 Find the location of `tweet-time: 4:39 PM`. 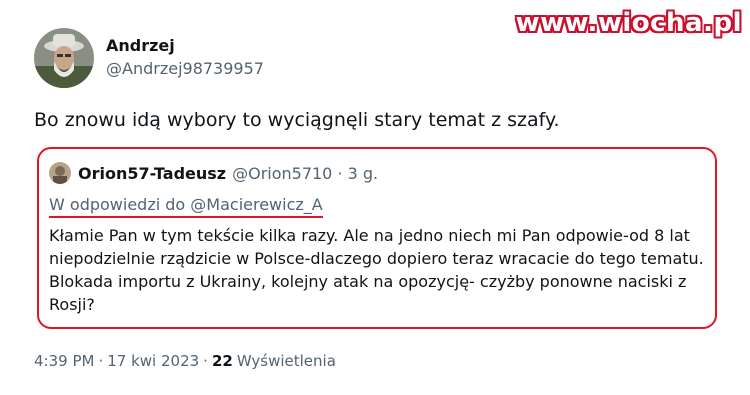

tweet-time: 4:39 PM is located at coordinates (64, 361).